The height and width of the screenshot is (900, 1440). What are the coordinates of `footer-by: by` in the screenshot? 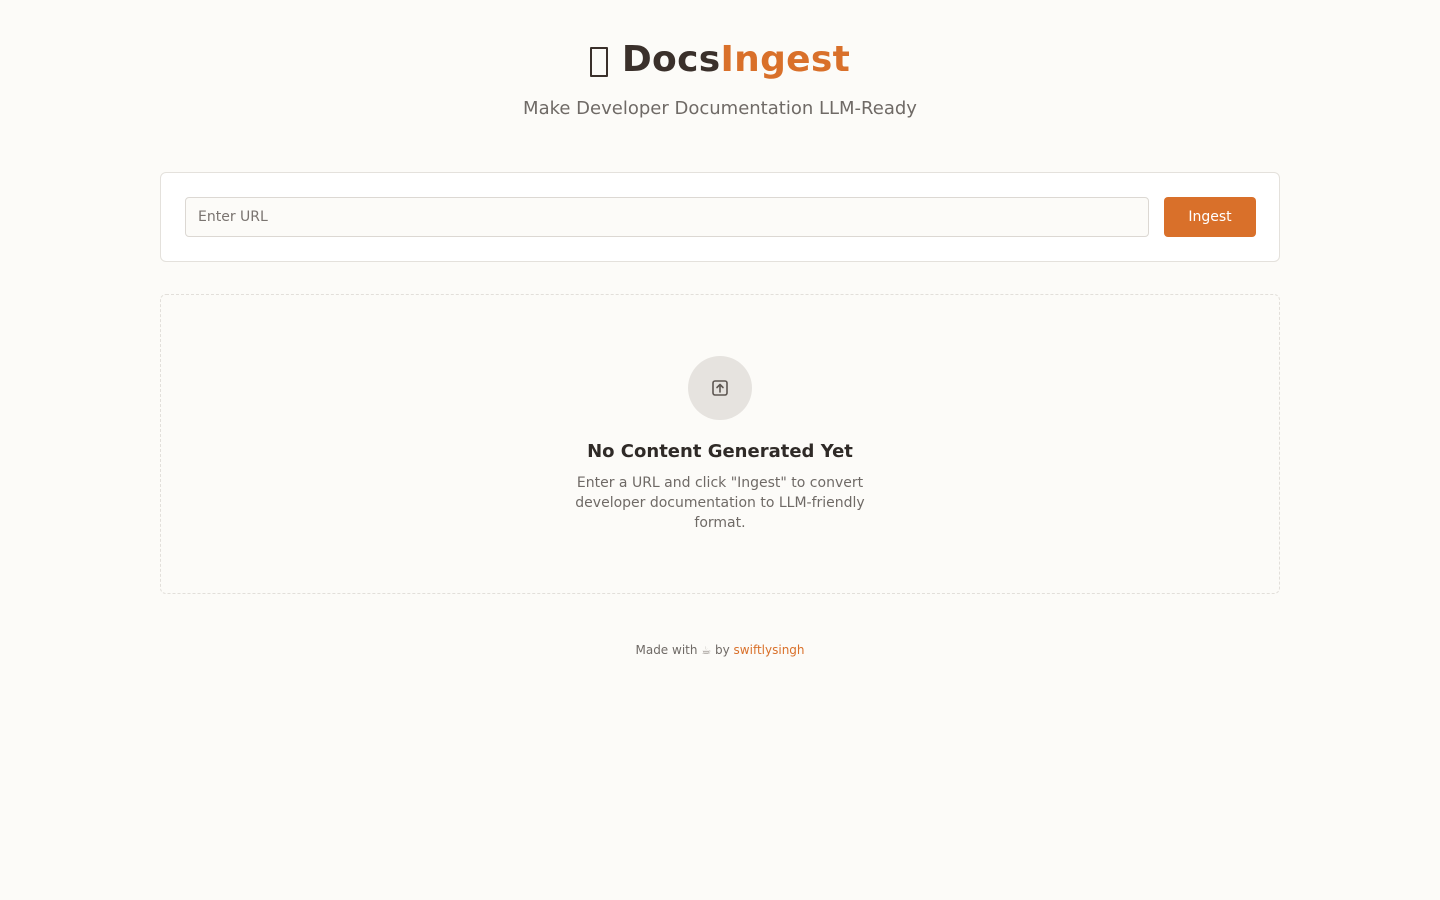 It's located at (722, 650).